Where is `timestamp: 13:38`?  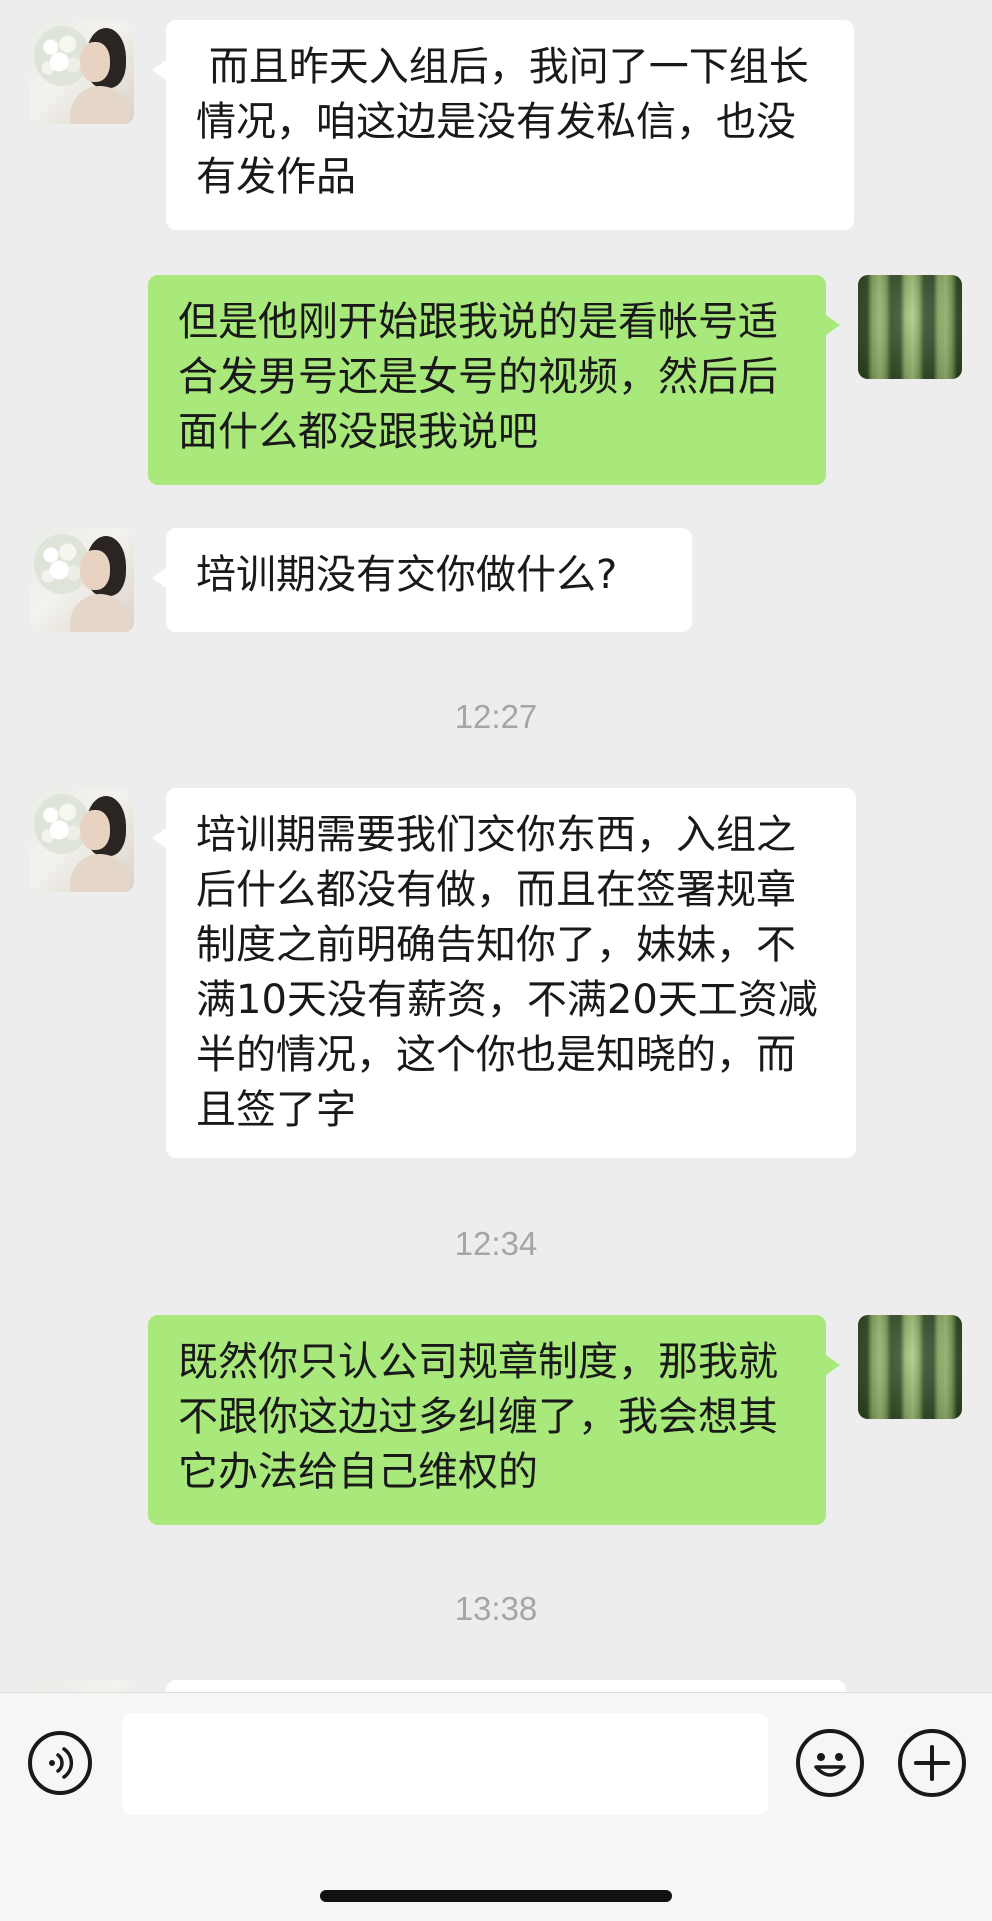
timestamp: 13:38 is located at coordinates (496, 1608).